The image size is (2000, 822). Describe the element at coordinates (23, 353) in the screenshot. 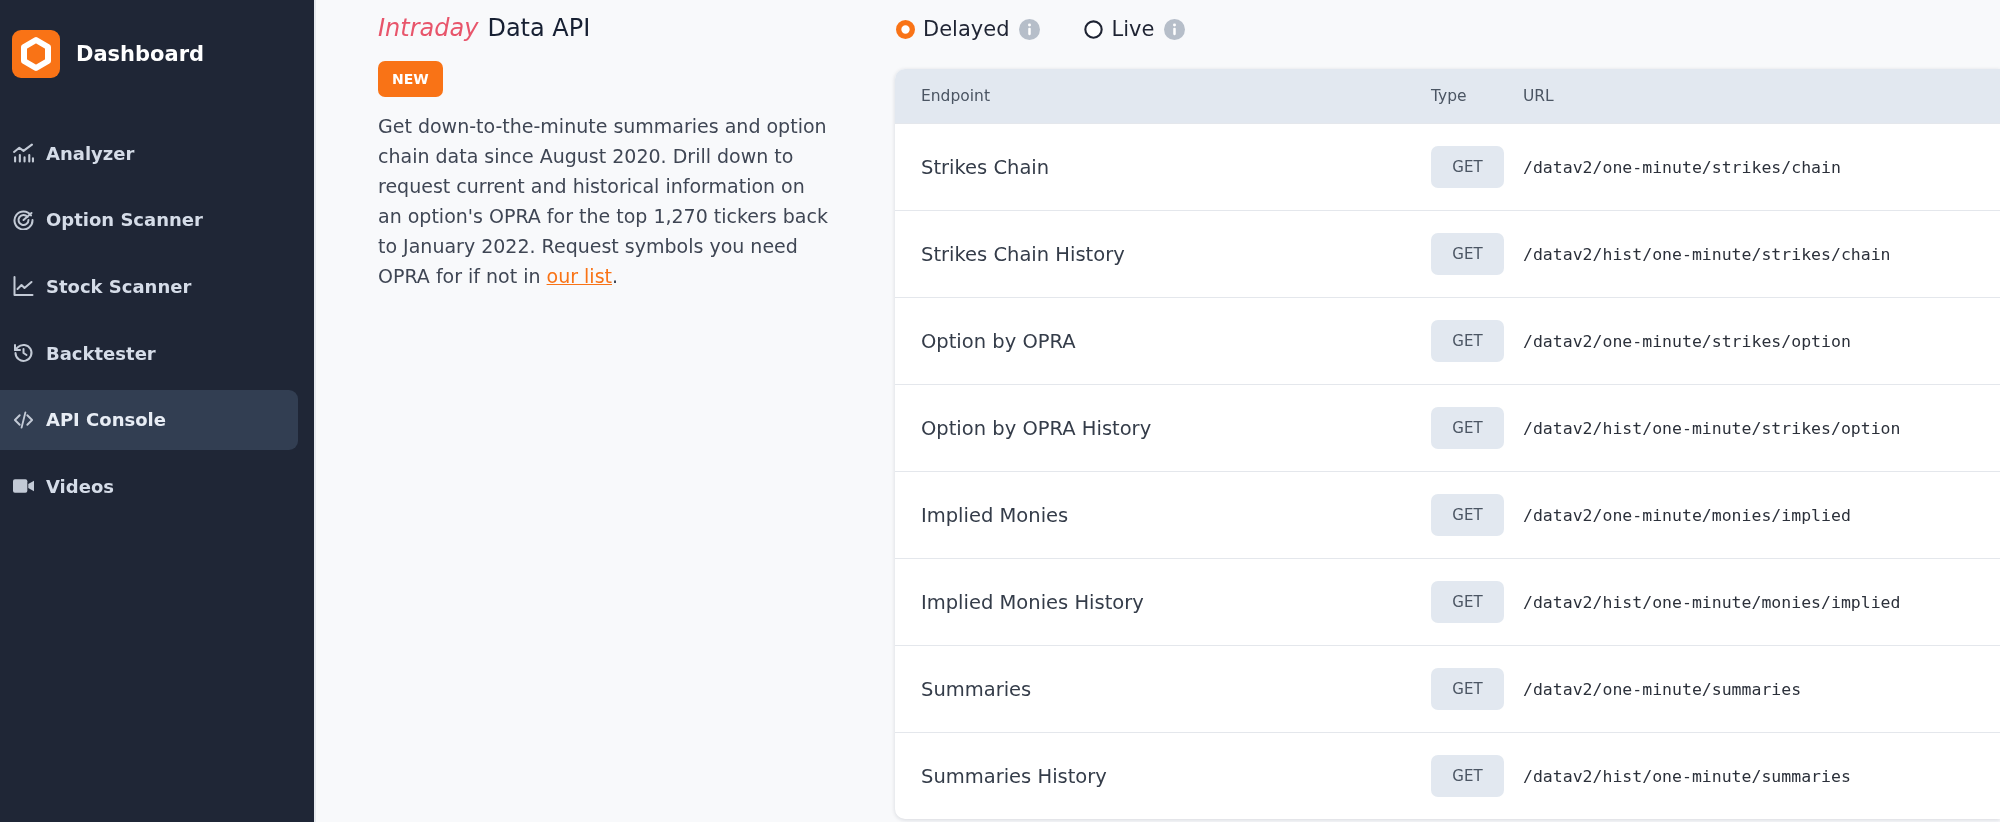

I see `history-icon` at that location.